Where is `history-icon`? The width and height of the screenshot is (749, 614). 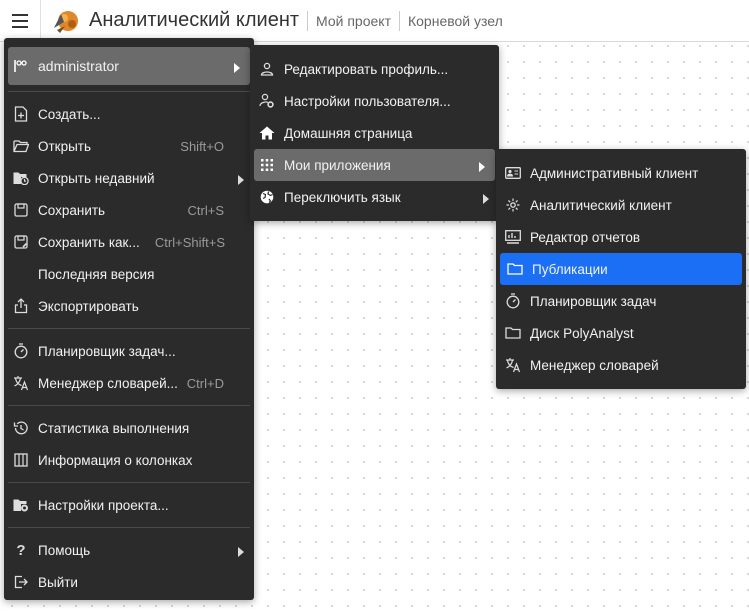
history-icon is located at coordinates (21, 428).